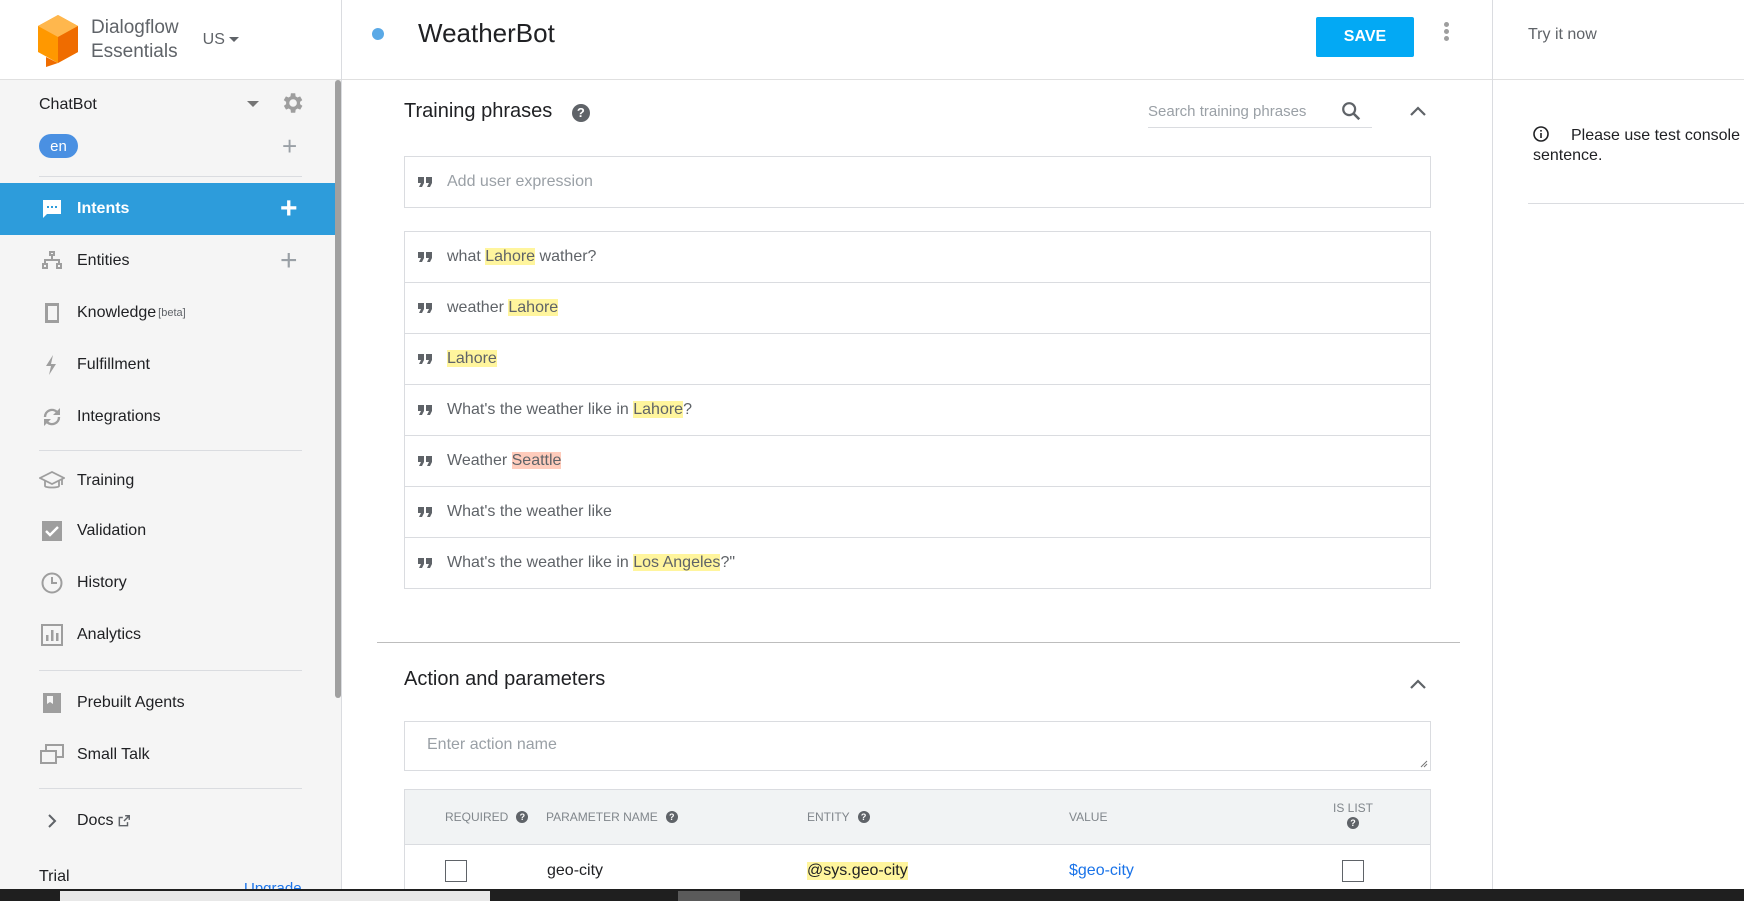  What do you see at coordinates (1353, 871) in the screenshot?
I see `is-list-checkbox` at bounding box center [1353, 871].